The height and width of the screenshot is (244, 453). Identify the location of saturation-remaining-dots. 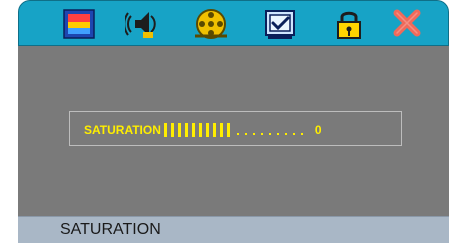
(272, 130).